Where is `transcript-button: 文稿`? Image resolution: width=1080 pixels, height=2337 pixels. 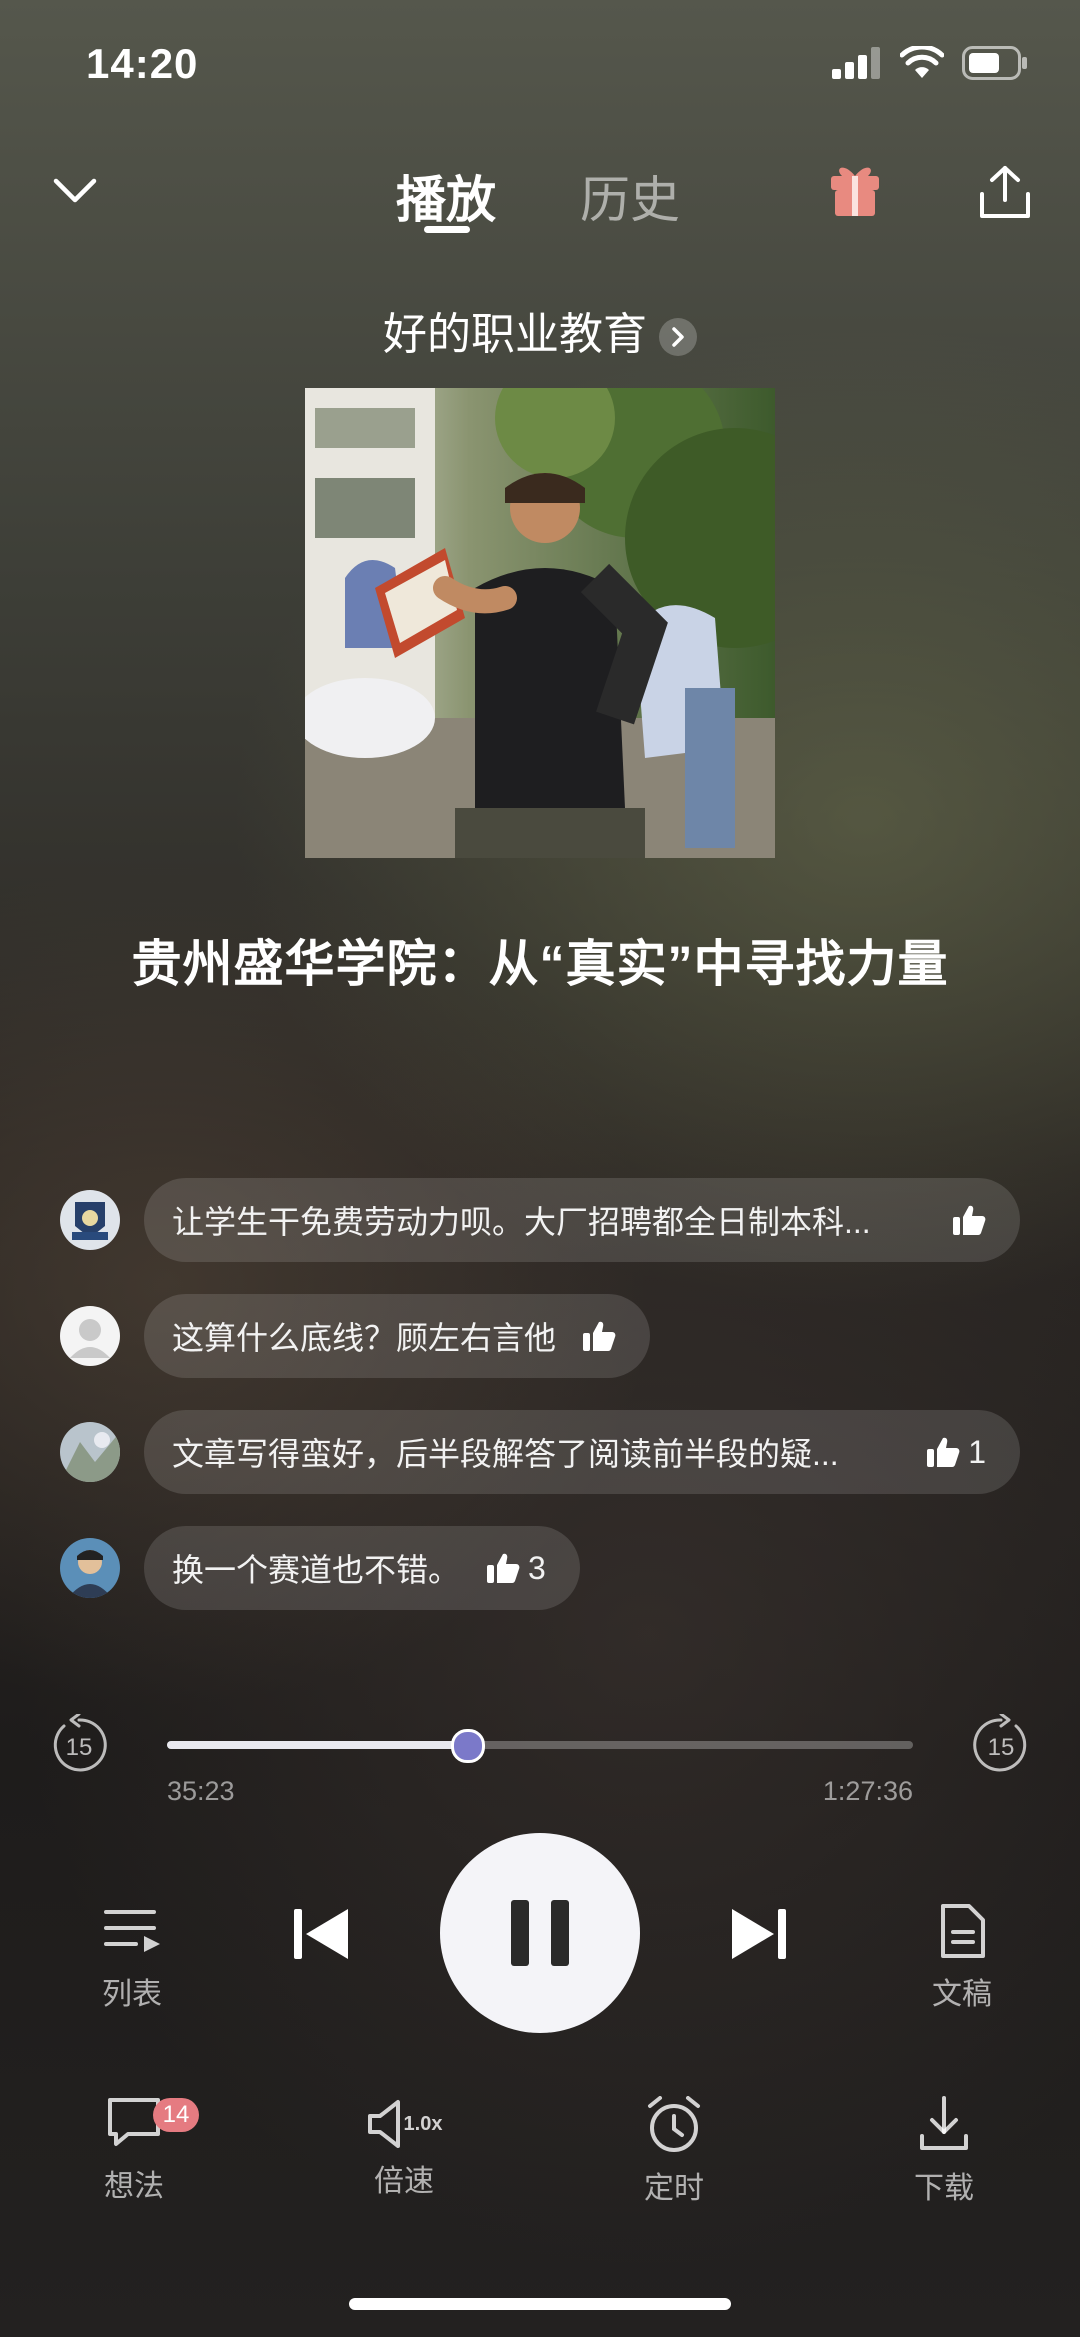 transcript-button: 文稿 is located at coordinates (962, 1958).